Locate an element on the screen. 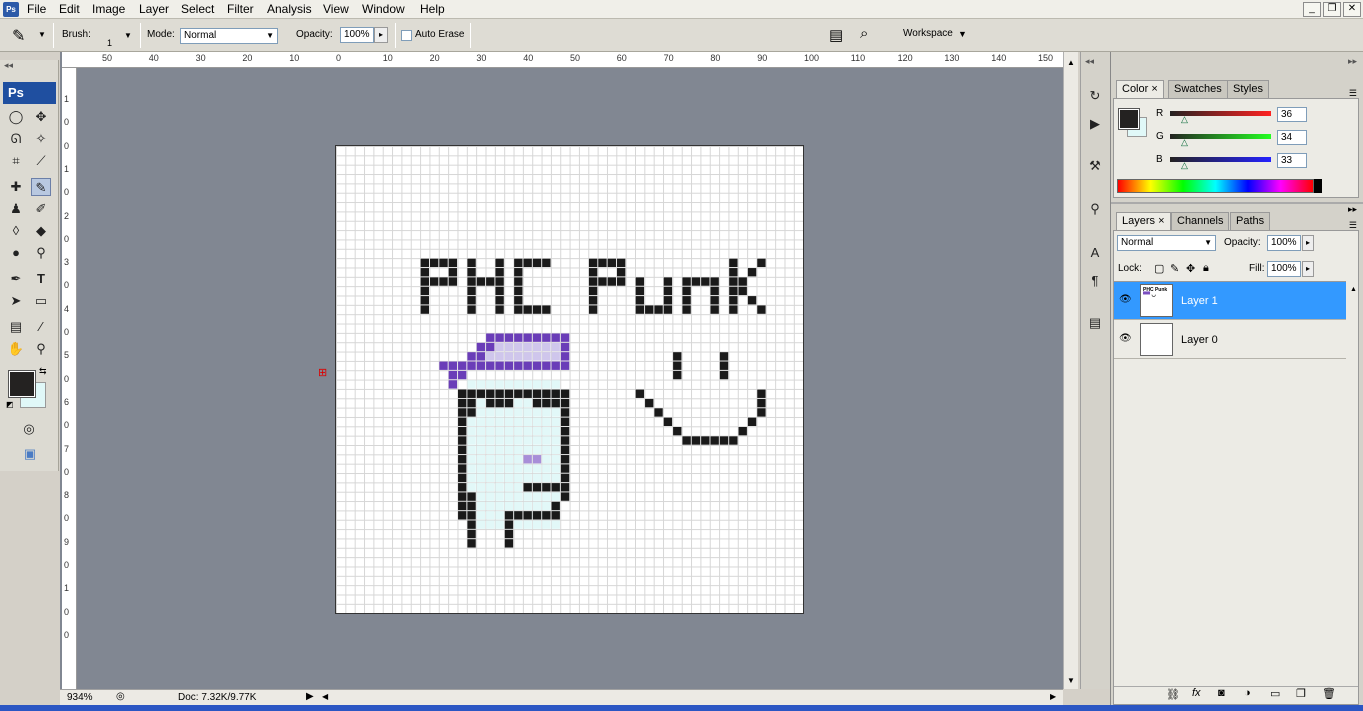  new-group-icon: ▭ is located at coordinates (1275, 693).